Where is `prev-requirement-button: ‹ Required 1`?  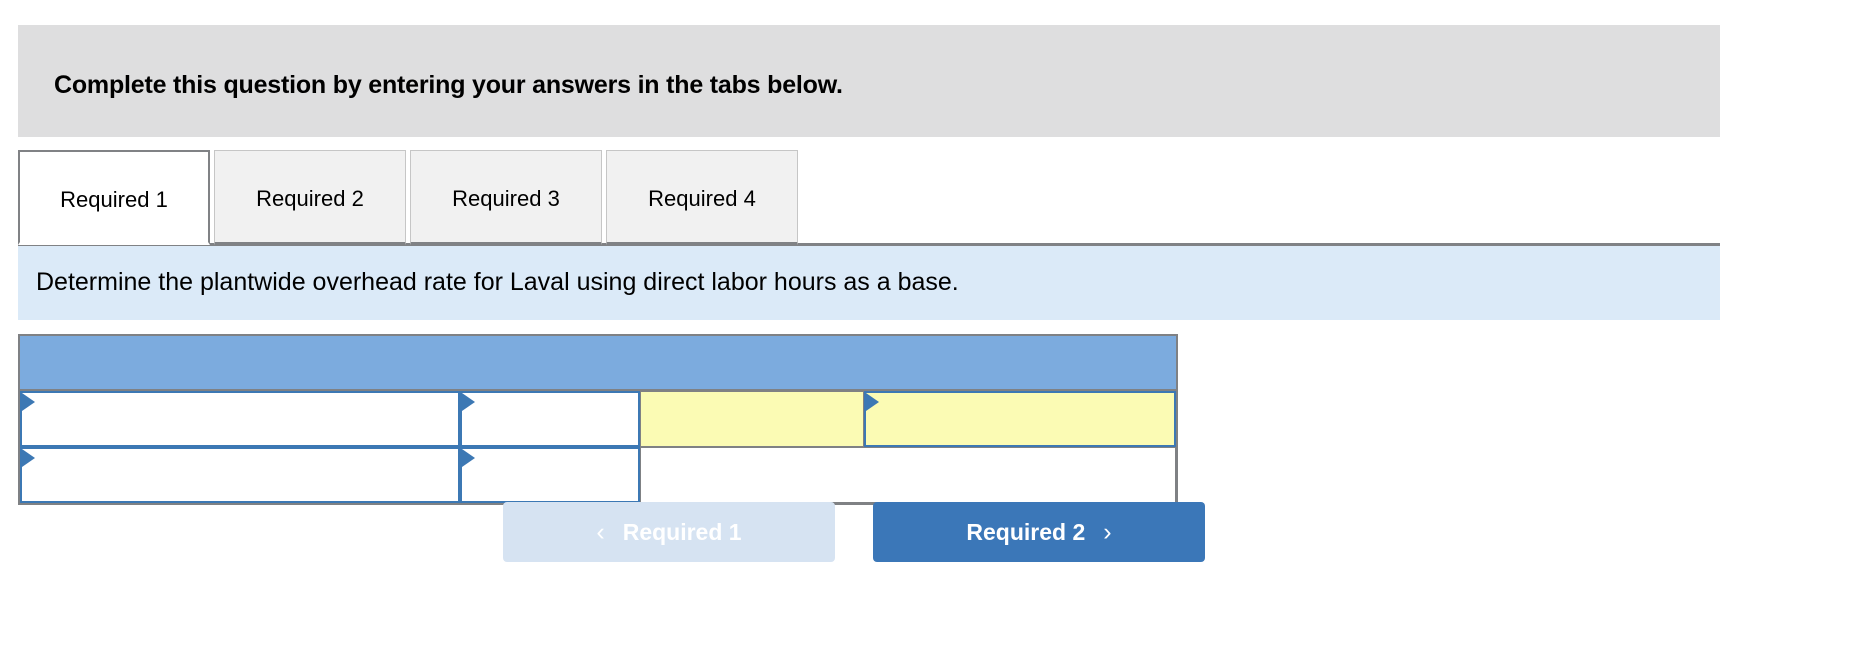 prev-requirement-button: ‹ Required 1 is located at coordinates (669, 532).